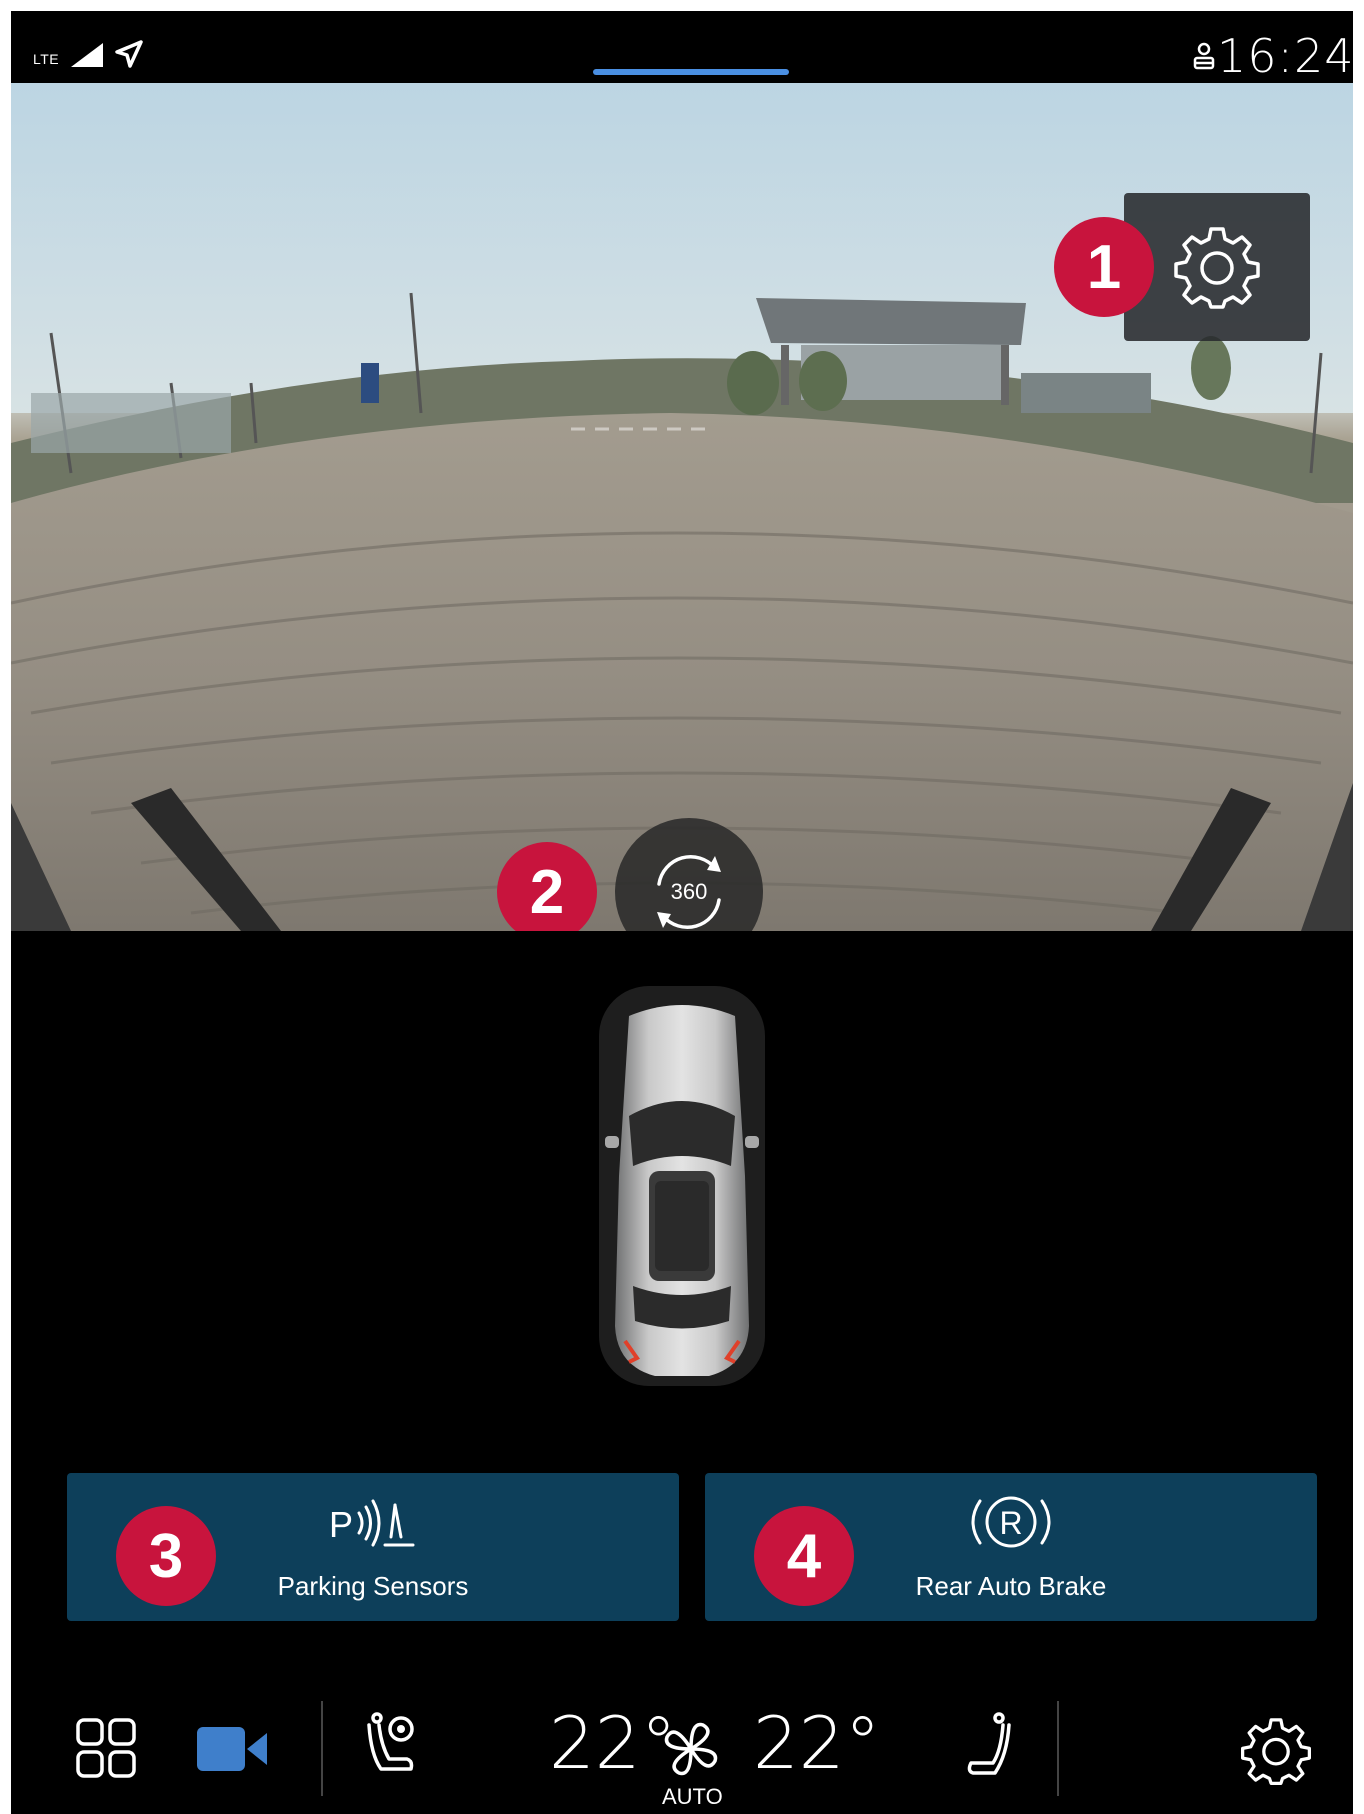  What do you see at coordinates (613, 1743) in the screenshot?
I see `left-temperature: 22°` at bounding box center [613, 1743].